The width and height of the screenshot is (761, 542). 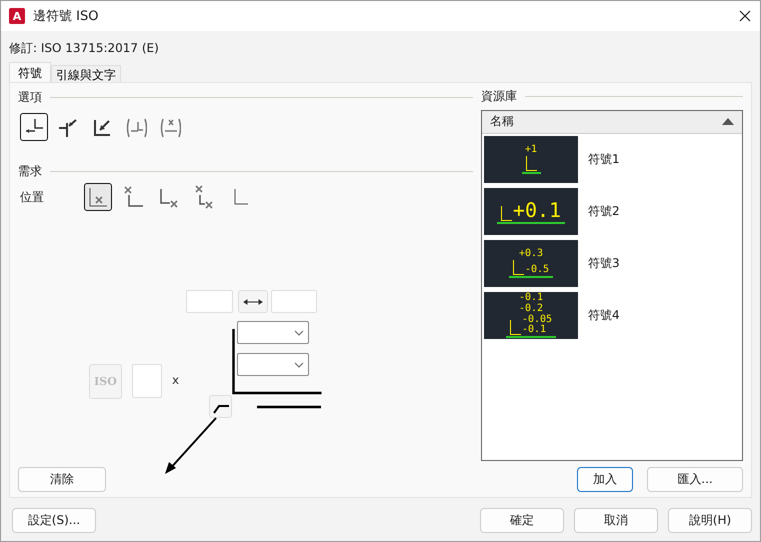 What do you see at coordinates (531, 263) in the screenshot?
I see `symbol-preview: +0.3 -0.5` at bounding box center [531, 263].